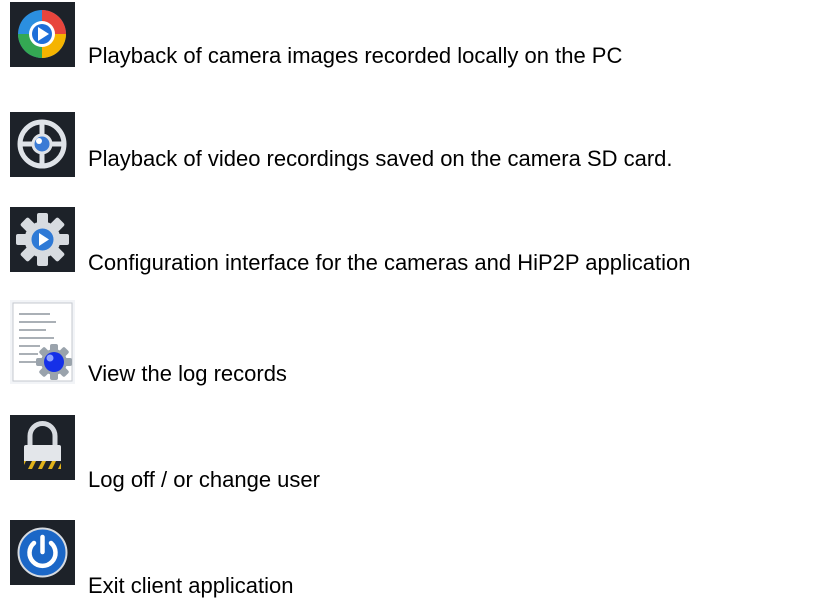 This screenshot has width=830, height=602. I want to click on lock-icon, so click(42, 447).